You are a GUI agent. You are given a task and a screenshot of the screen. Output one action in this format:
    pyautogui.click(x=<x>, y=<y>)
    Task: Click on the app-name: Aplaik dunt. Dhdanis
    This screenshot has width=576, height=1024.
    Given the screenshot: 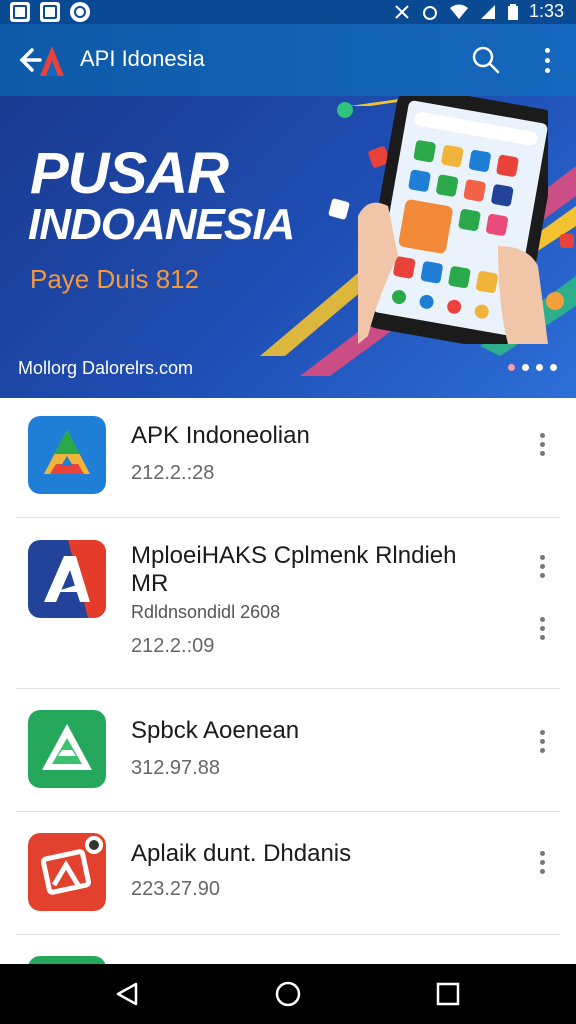 What is the action you would take?
    pyautogui.click(x=241, y=853)
    